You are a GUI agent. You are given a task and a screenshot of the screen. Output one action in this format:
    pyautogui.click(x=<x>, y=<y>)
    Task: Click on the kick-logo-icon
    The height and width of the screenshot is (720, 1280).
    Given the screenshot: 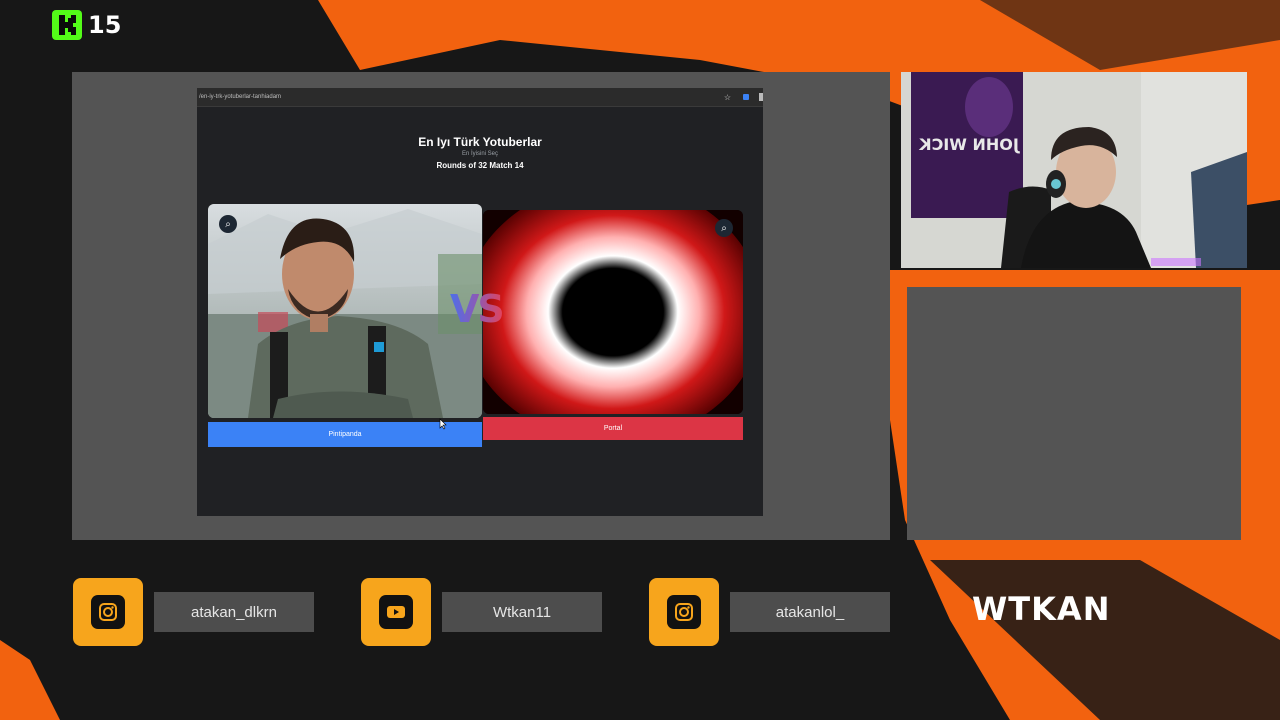 What is the action you would take?
    pyautogui.click(x=67, y=25)
    